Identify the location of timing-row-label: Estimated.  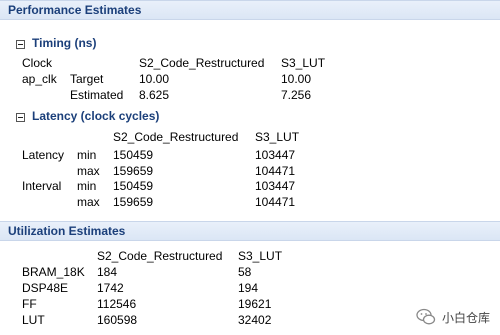
(97, 95).